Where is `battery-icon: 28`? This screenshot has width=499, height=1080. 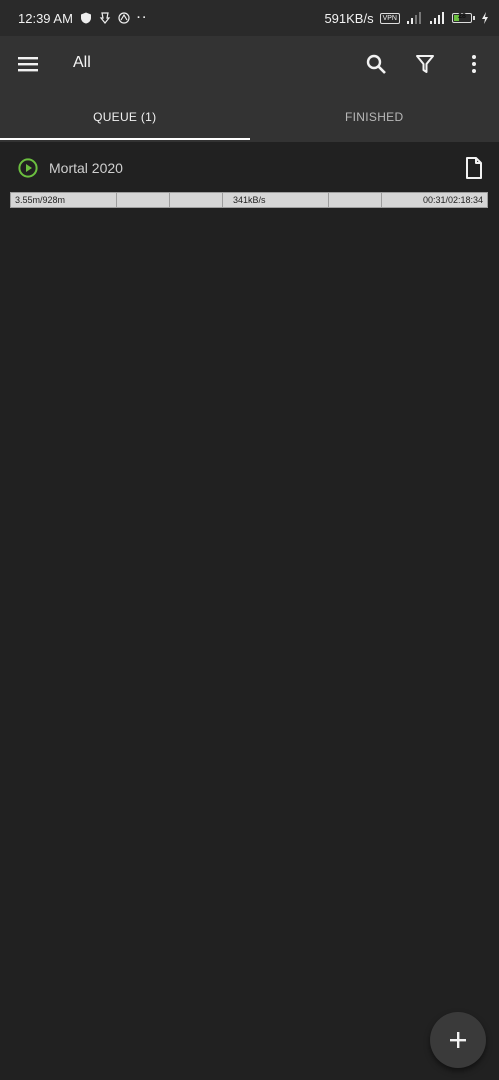
battery-icon: 28 is located at coordinates (463, 18).